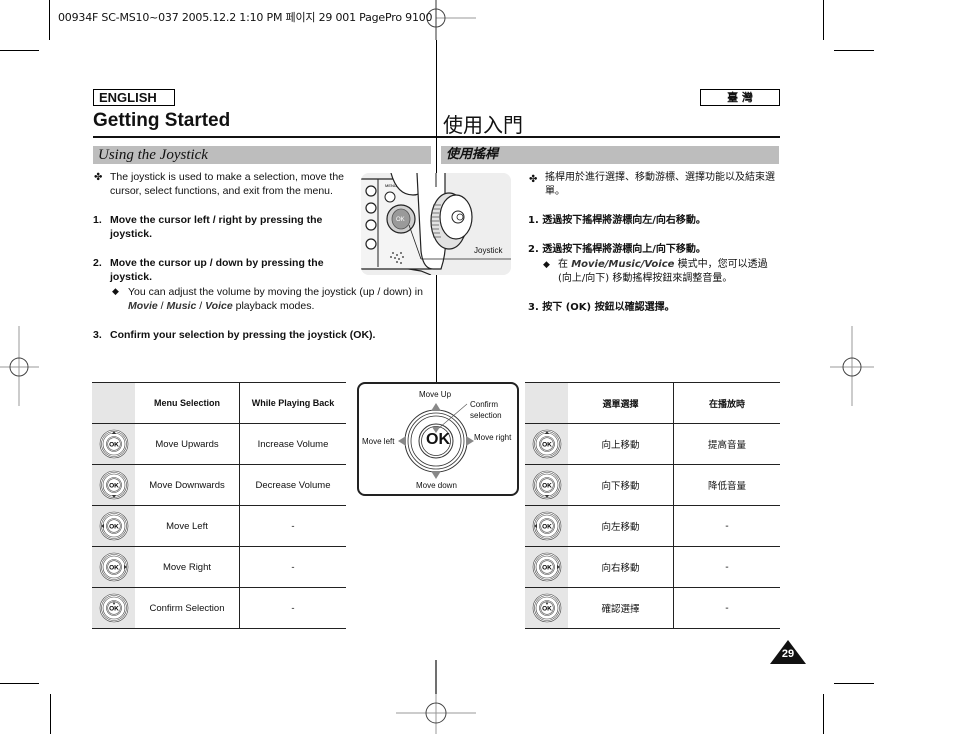 The width and height of the screenshot is (954, 734). I want to click on menu-cell: Confirm Selection, so click(187, 608).